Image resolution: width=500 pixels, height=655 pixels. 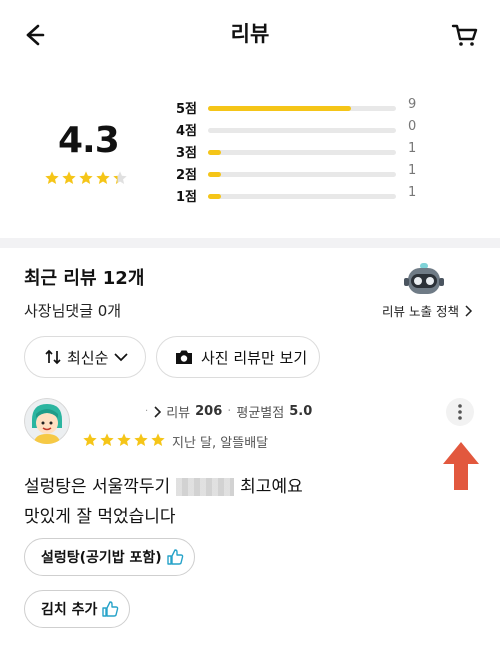 I want to click on distribution-row: 5점 9, so click(x=326, y=107).